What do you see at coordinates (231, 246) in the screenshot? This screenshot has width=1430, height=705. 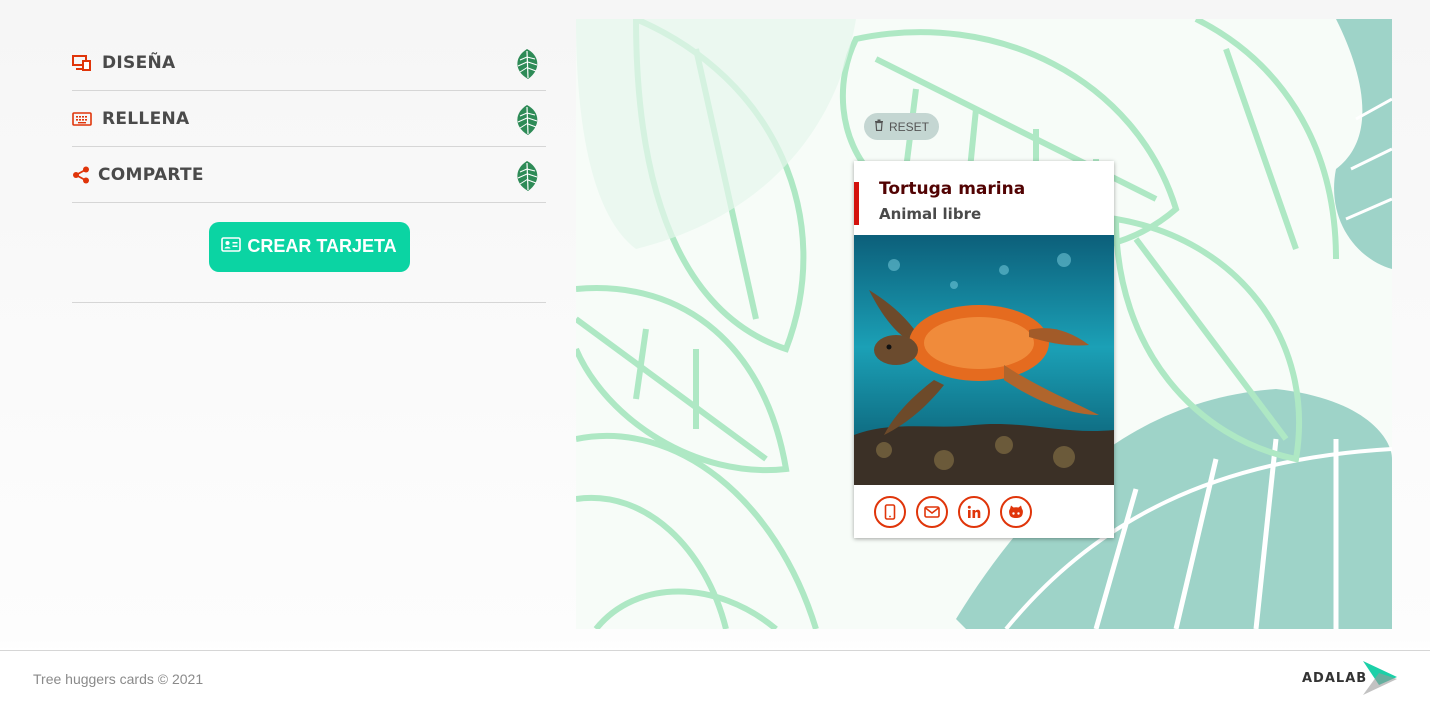 I see `id-card-icon` at bounding box center [231, 246].